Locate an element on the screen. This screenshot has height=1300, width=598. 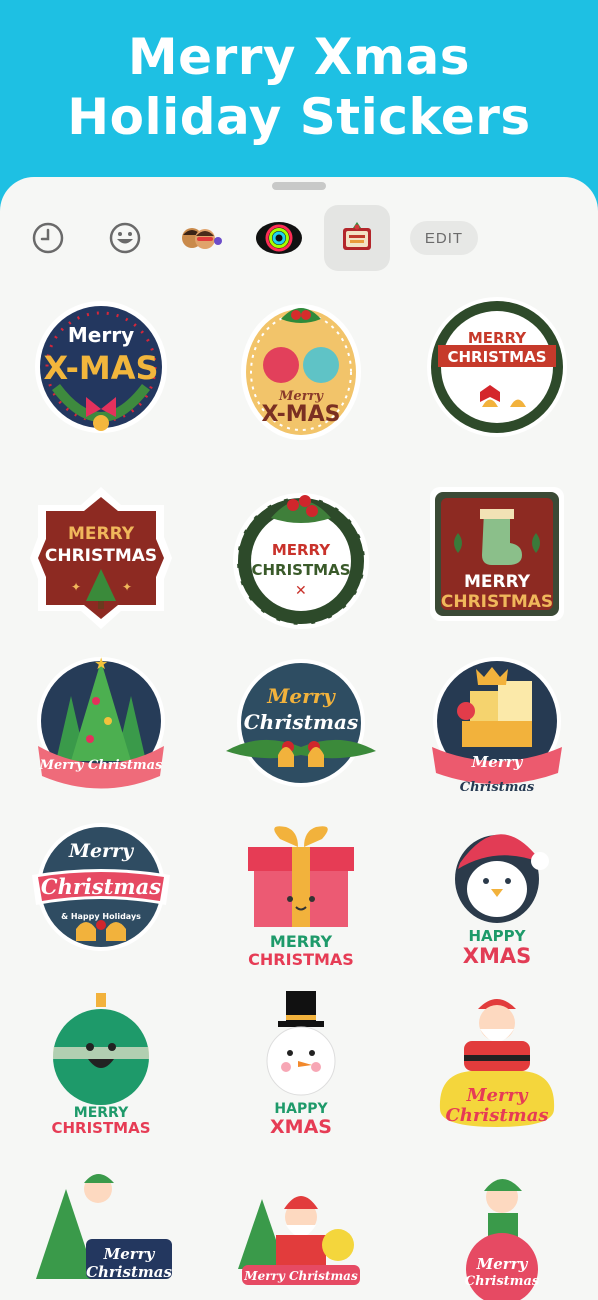
sticker-9: Merry Christmas is located at coordinates (497, 726).